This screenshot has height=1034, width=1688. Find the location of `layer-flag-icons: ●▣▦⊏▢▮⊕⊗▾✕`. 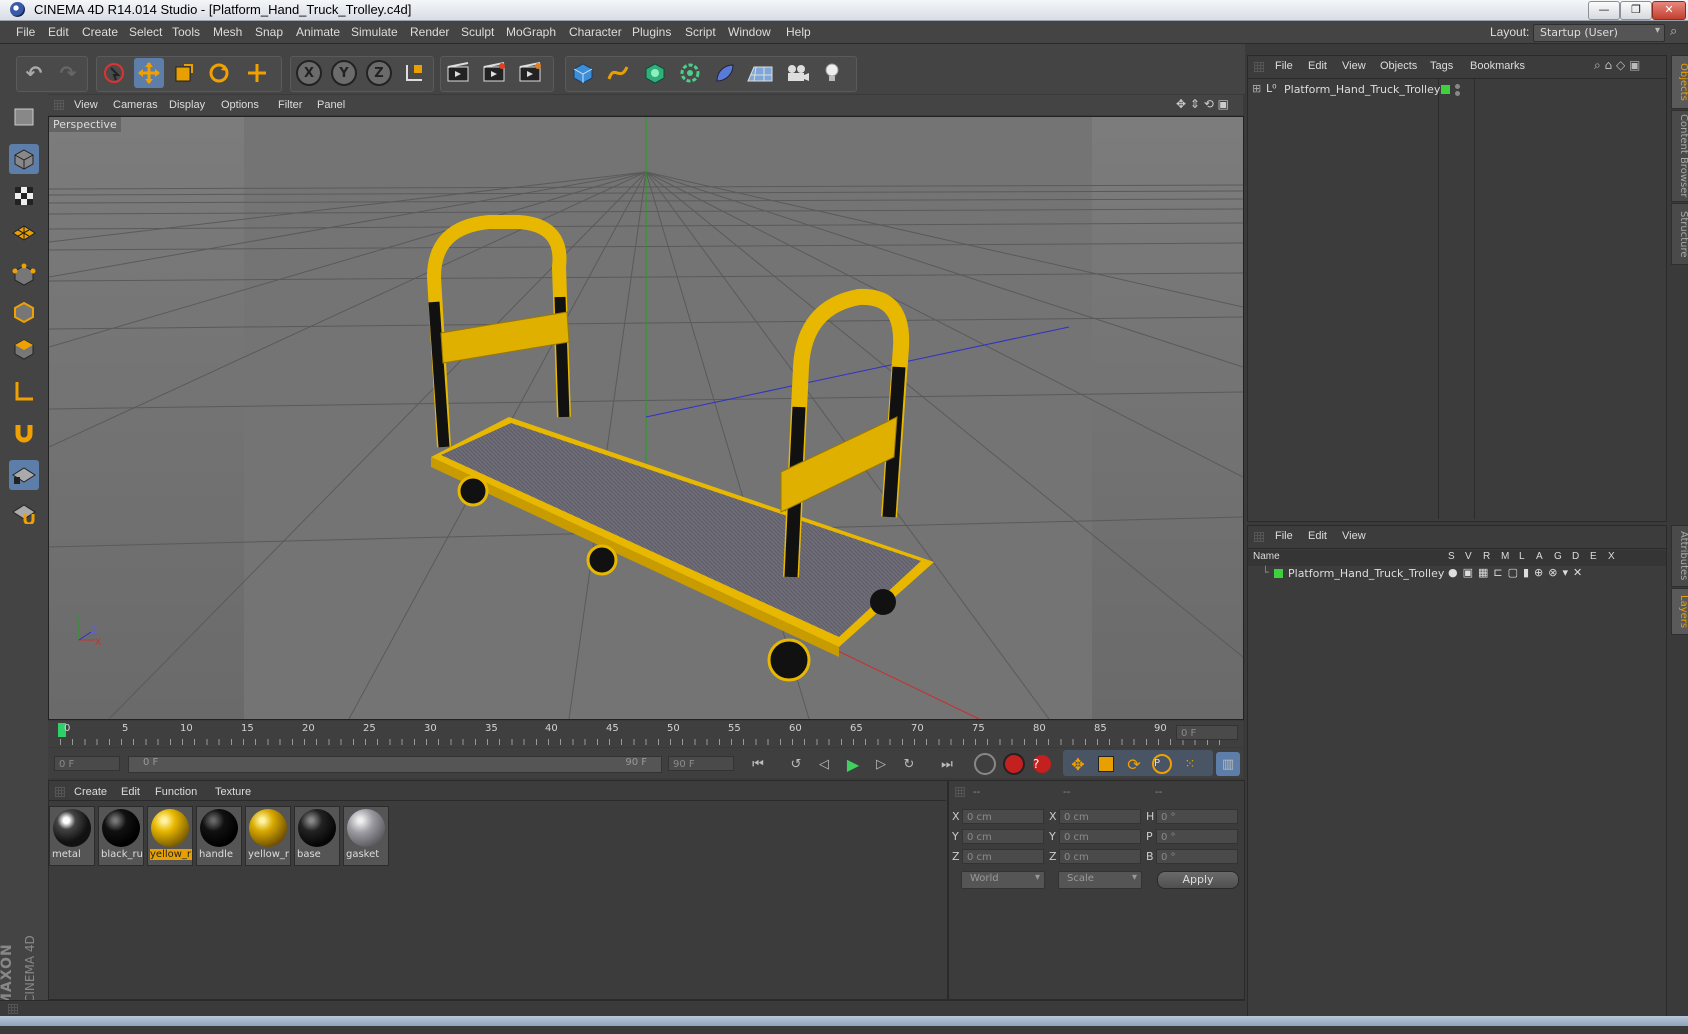

layer-flag-icons: ●▣▦⊏▢▮⊕⊗▾✕ is located at coordinates (1517, 572).